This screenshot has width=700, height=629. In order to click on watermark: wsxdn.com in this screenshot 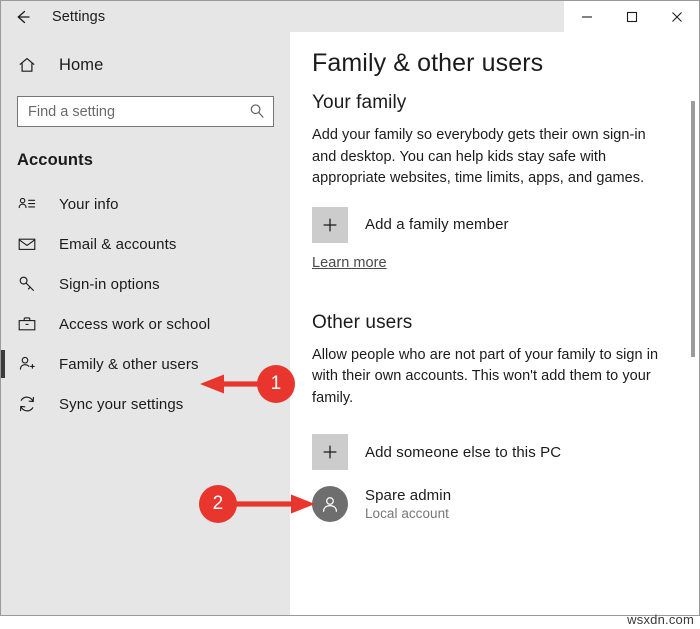, I will do `click(660, 619)`.